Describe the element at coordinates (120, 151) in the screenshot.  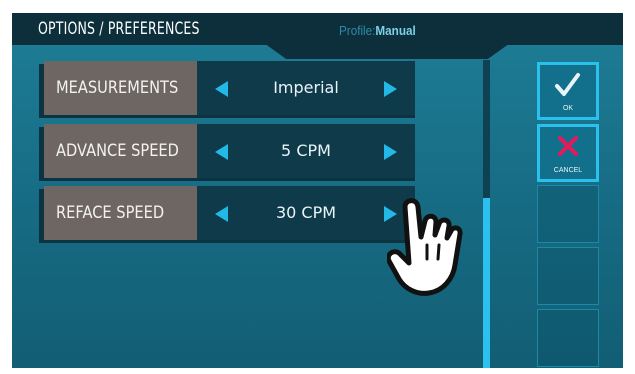
I see `setting-label: ADVANCE SPEED` at that location.